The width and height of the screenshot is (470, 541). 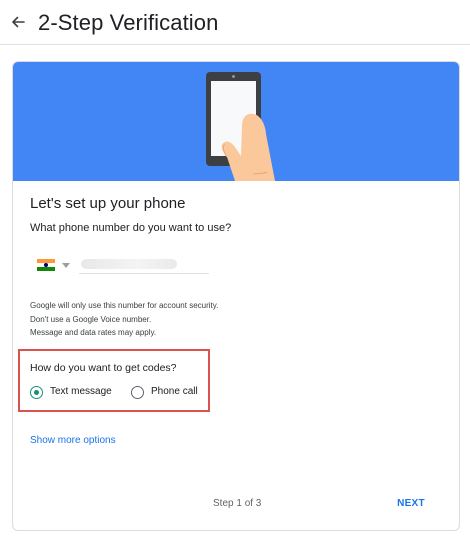 What do you see at coordinates (91, 319) in the screenshot?
I see `info-line: Don't use a Google Voice number.` at bounding box center [91, 319].